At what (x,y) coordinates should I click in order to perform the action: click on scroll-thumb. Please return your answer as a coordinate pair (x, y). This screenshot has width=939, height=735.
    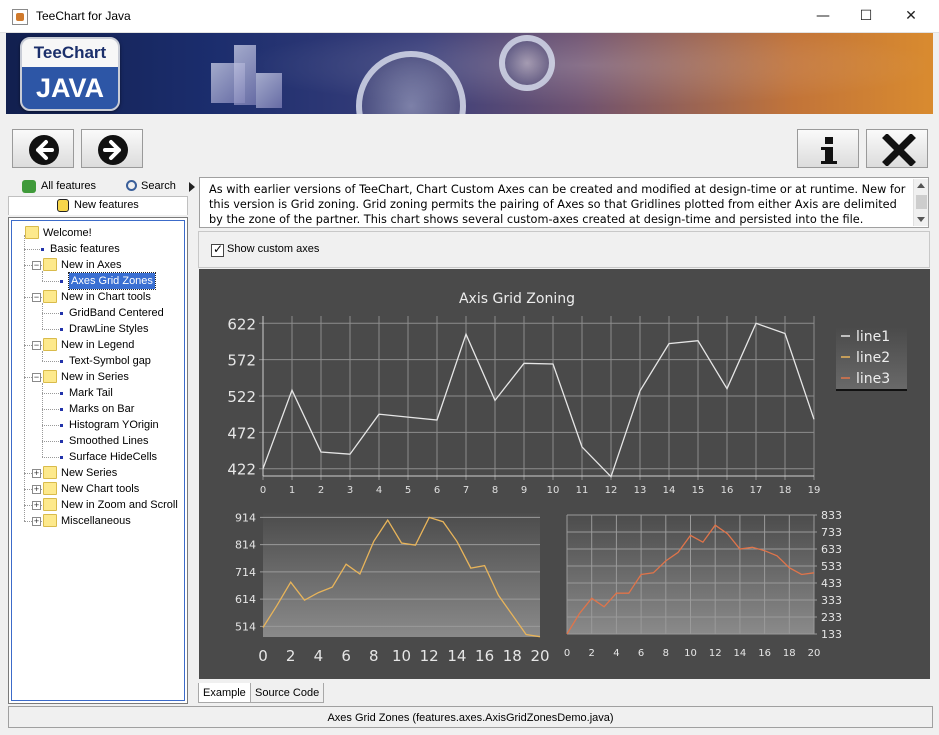
    Looking at the image, I should click on (921, 202).